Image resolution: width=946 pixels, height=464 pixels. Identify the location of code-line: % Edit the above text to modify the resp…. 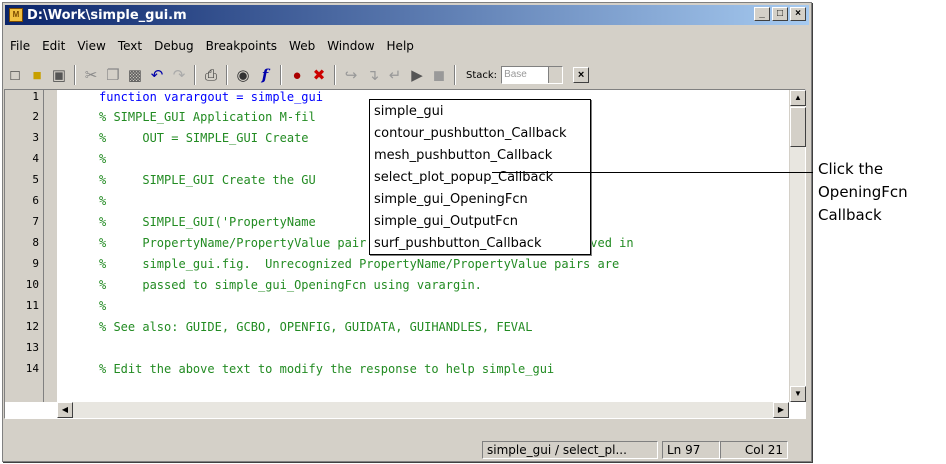
(326, 369).